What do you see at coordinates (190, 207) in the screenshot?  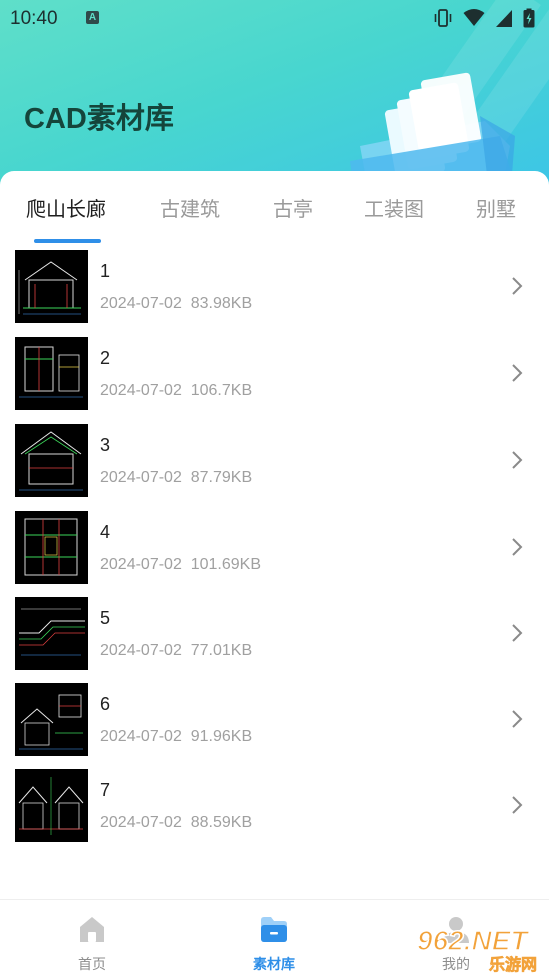 I see `tab-gu-jianzhu: 古建筑` at bounding box center [190, 207].